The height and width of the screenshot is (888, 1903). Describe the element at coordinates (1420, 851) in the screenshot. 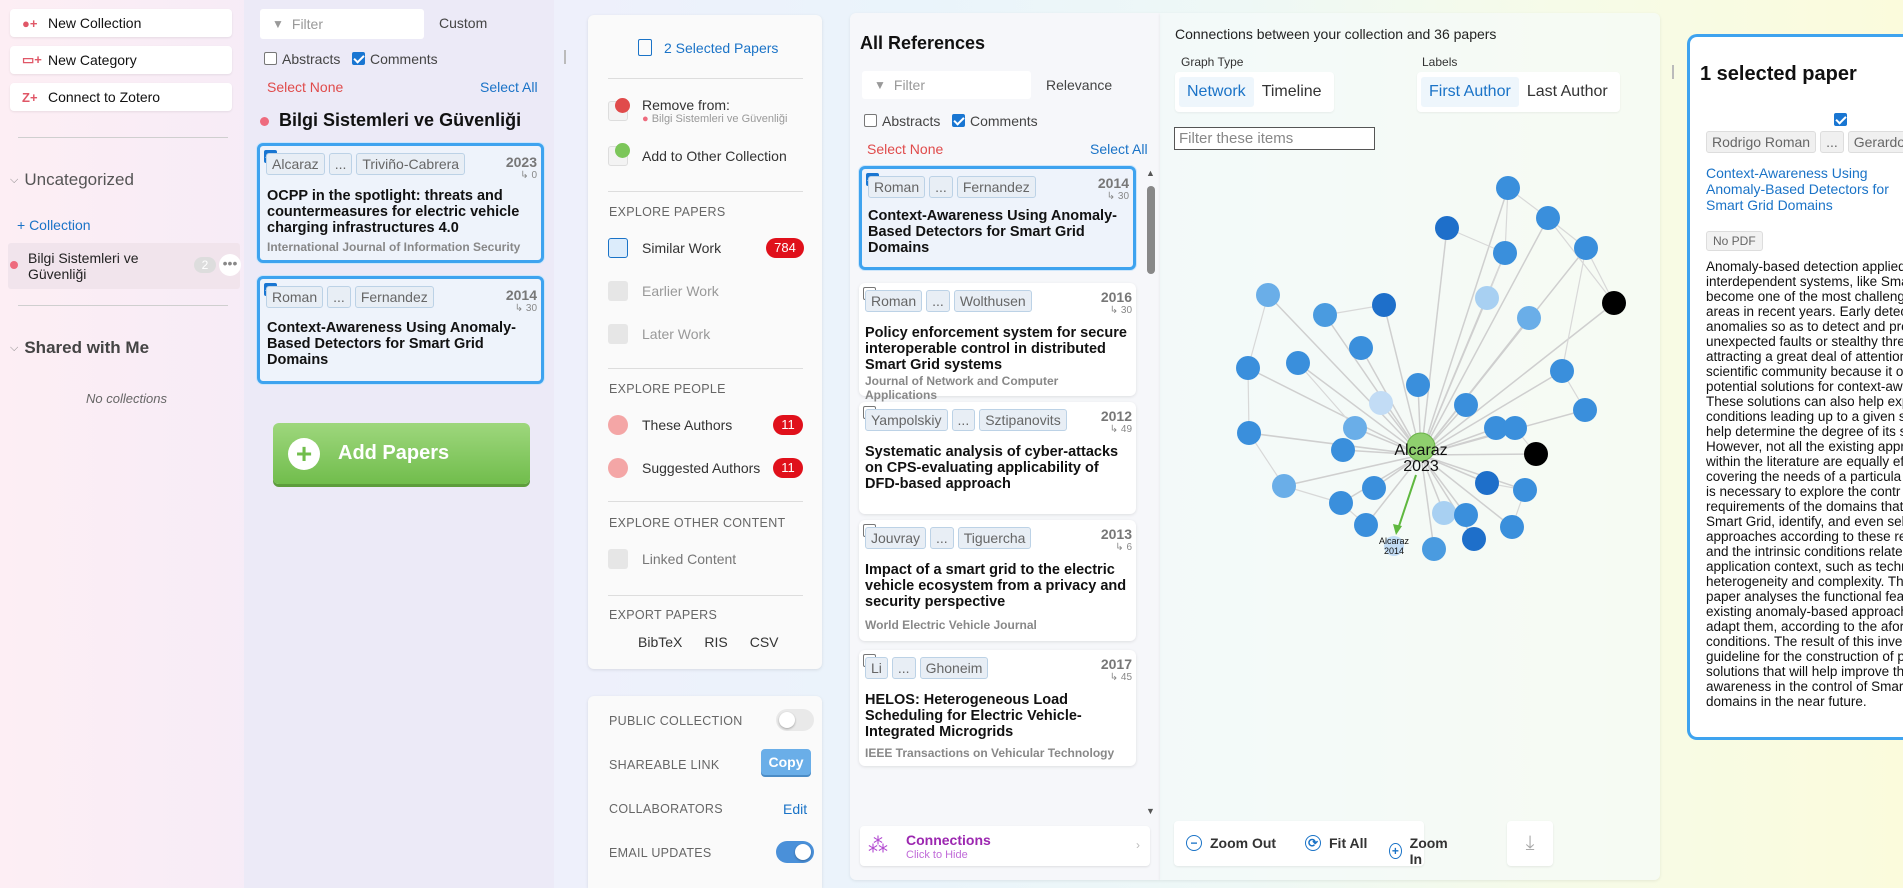

I see `zoom-in-button: + Zoom In` at that location.